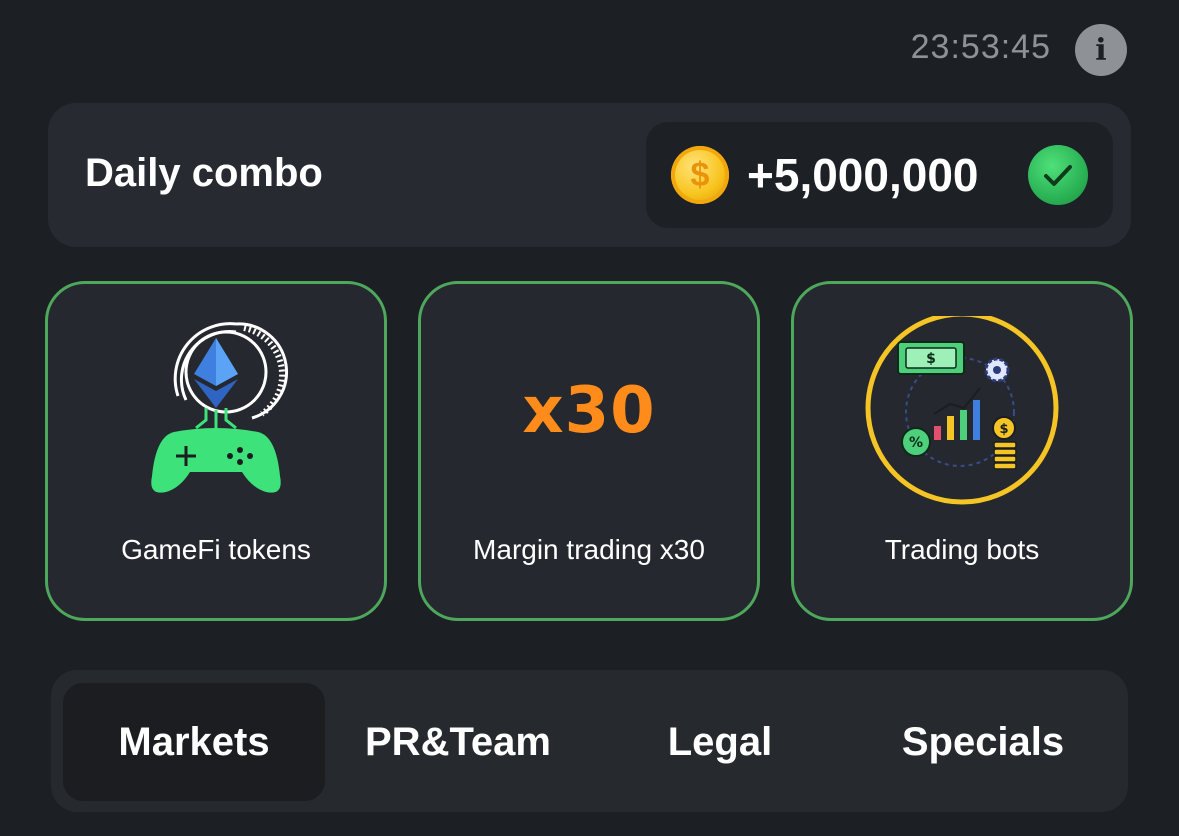 The height and width of the screenshot is (836, 1179). What do you see at coordinates (983, 742) in the screenshot?
I see `tab-specials: Specials` at bounding box center [983, 742].